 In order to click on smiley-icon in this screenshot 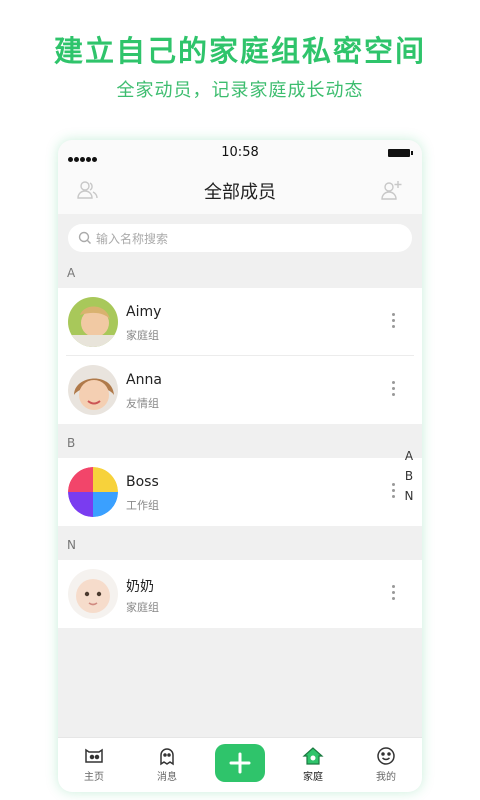, I will do `click(386, 756)`.